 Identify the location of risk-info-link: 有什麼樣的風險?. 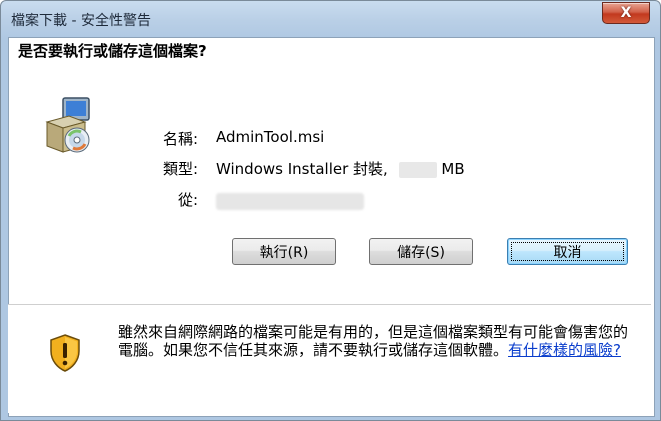
(564, 350).